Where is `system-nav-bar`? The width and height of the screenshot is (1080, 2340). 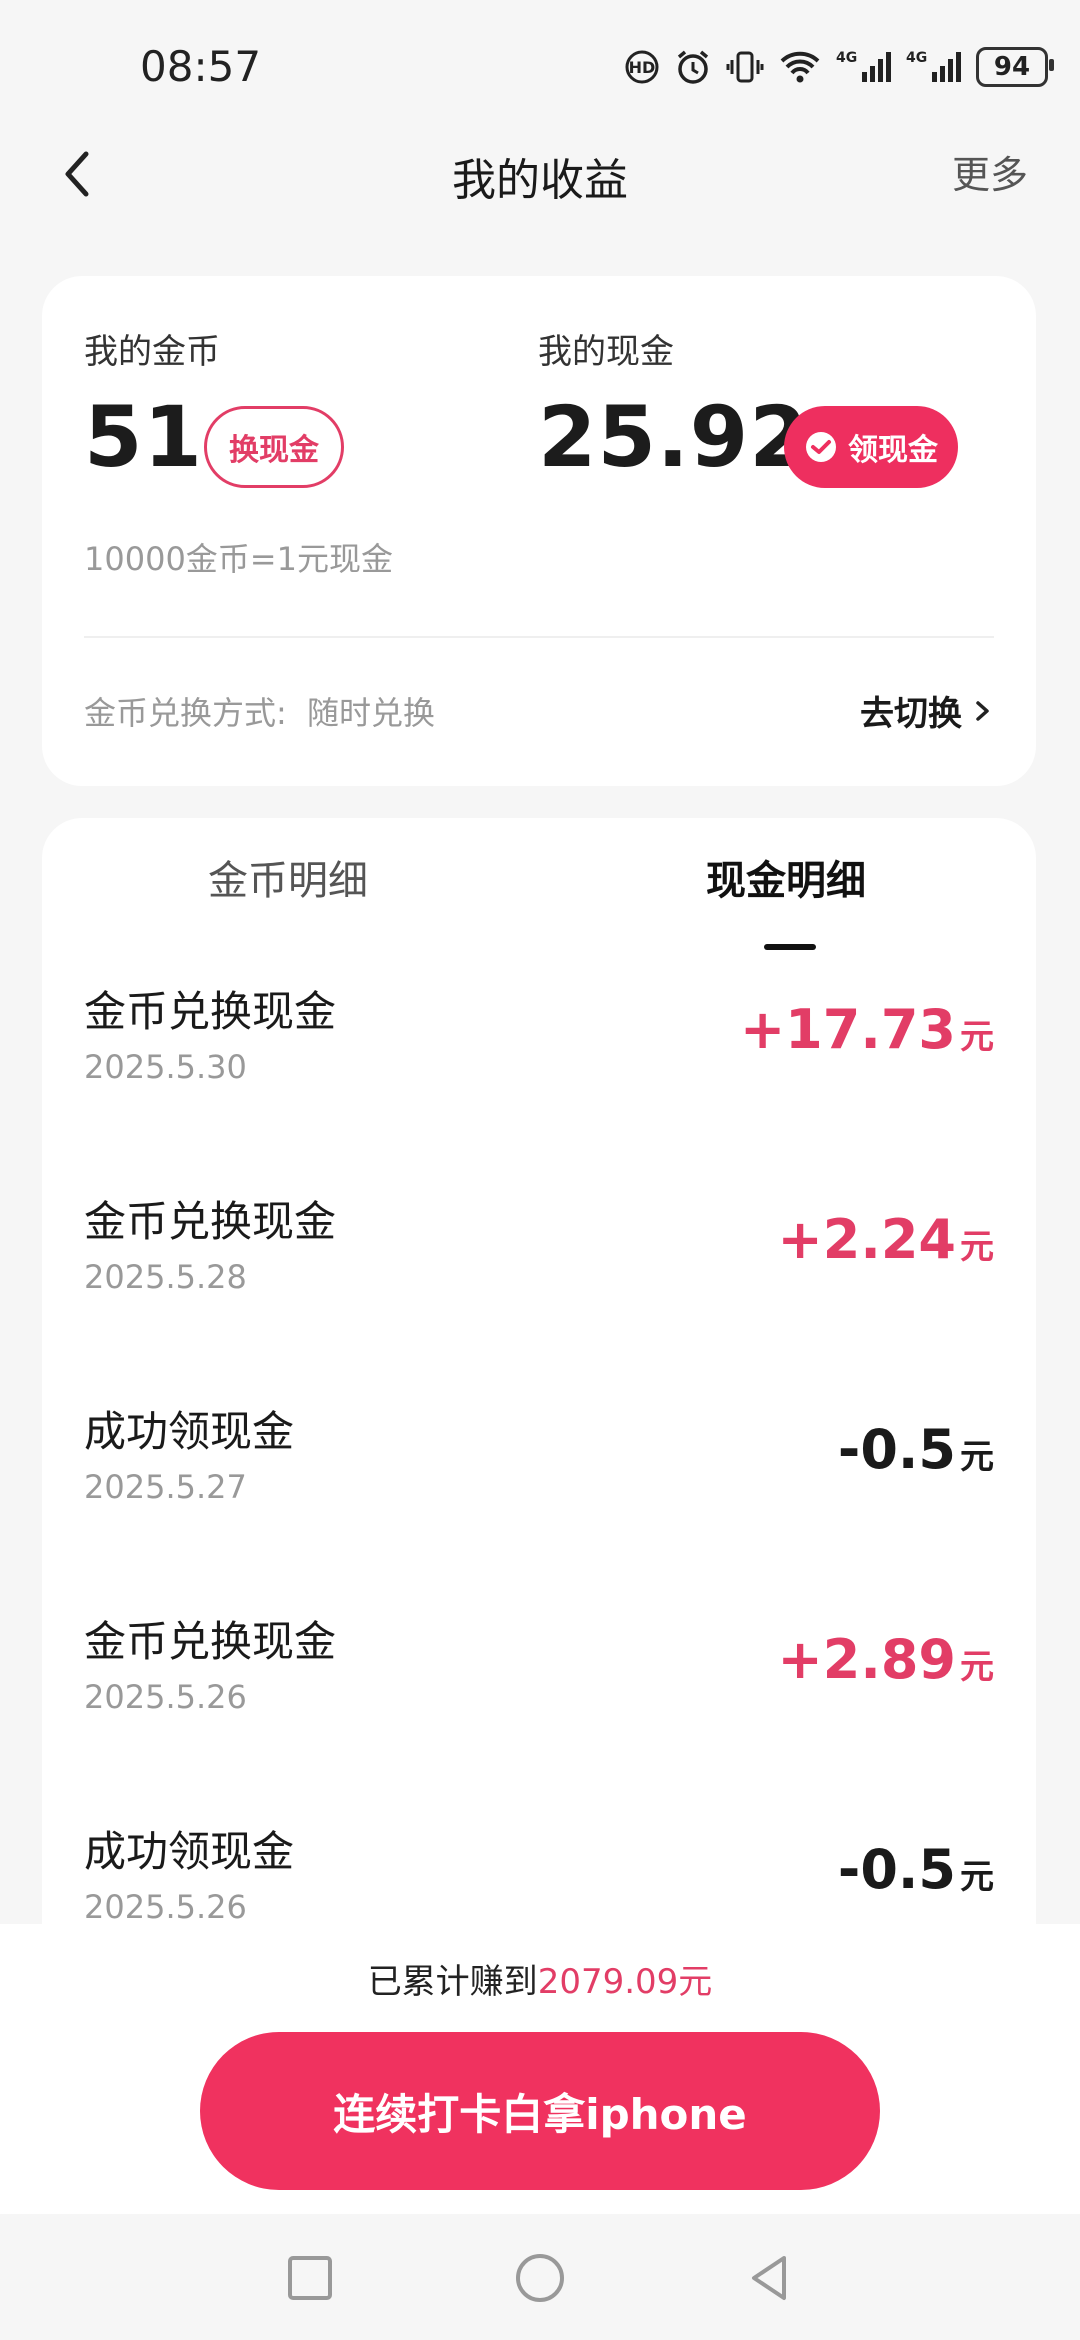 system-nav-bar is located at coordinates (540, 2277).